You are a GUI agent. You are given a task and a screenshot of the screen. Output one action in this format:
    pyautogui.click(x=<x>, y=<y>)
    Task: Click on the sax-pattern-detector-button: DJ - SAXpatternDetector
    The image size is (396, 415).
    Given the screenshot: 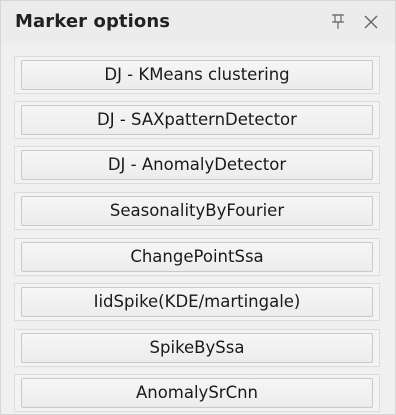 What is the action you would take?
    pyautogui.click(x=197, y=120)
    